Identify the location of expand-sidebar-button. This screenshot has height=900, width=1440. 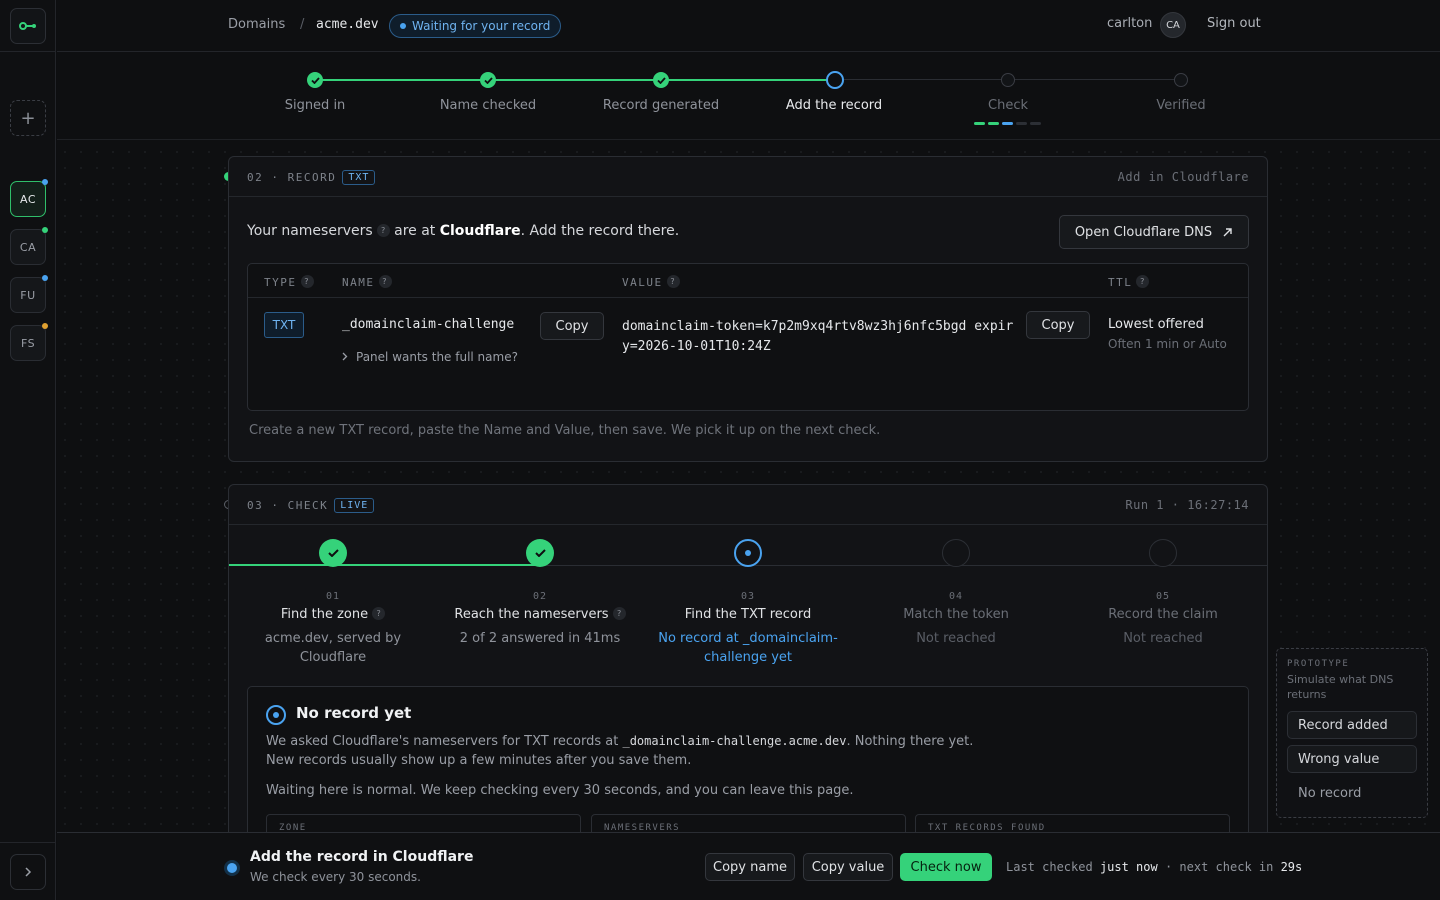
(28, 872).